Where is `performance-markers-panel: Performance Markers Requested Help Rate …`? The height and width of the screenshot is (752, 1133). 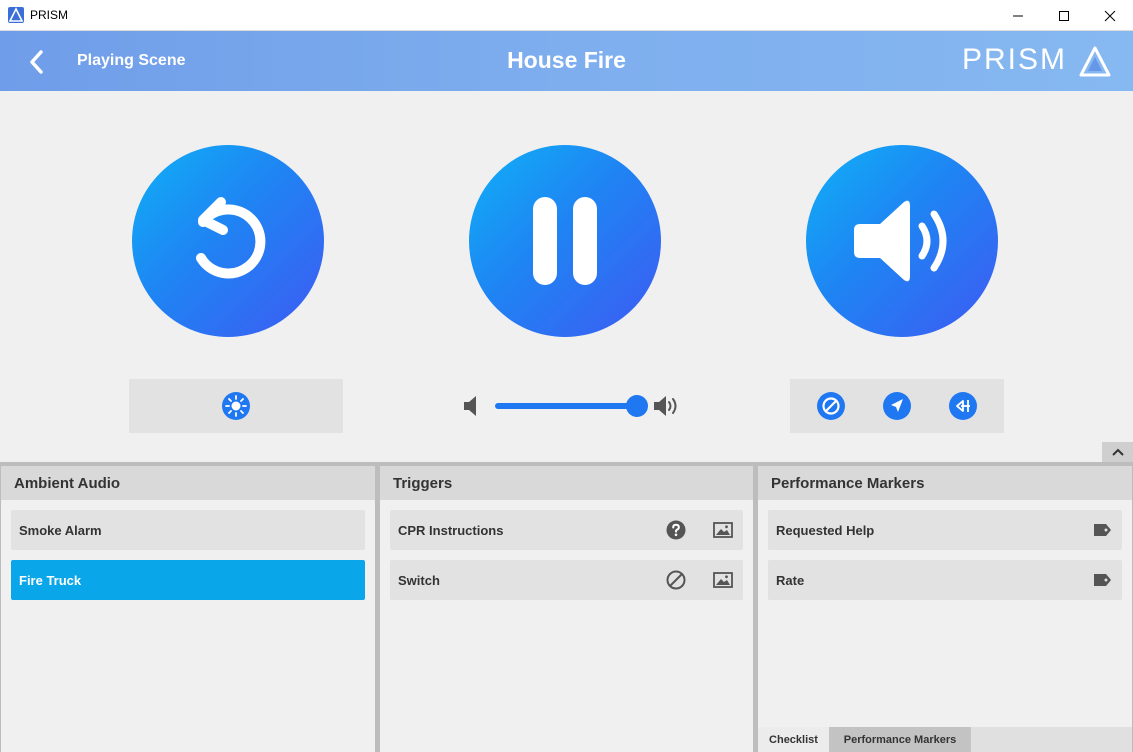
performance-markers-panel: Performance Markers Requested Help Rate … is located at coordinates (945, 609).